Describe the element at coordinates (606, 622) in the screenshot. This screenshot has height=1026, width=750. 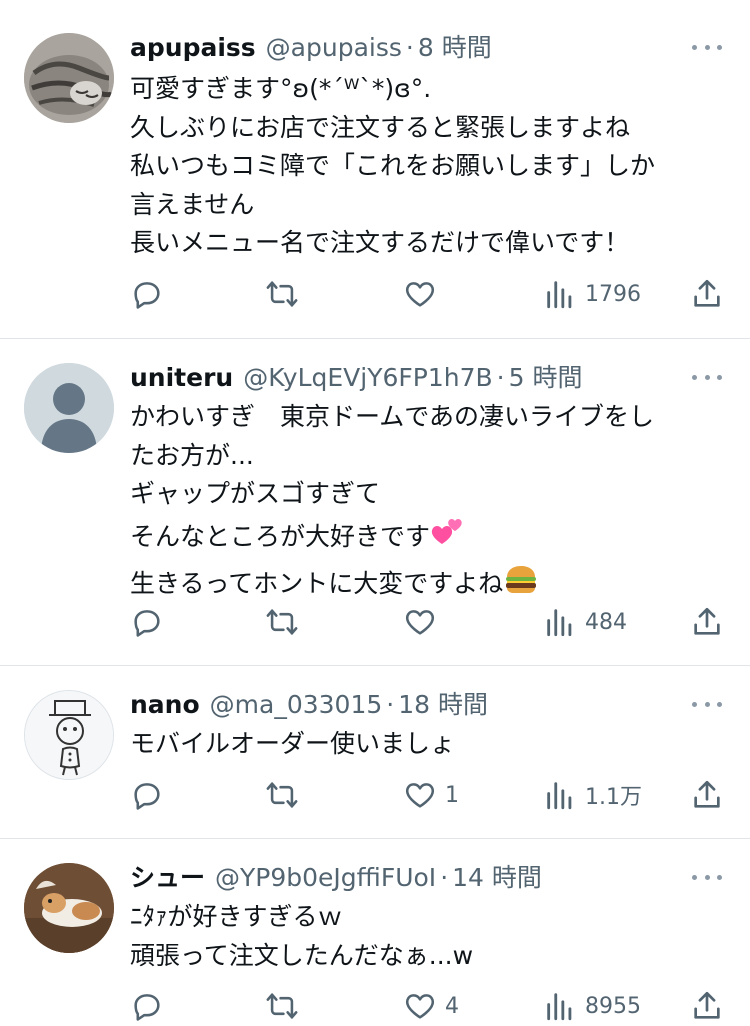
I see `view-count: 484` at that location.